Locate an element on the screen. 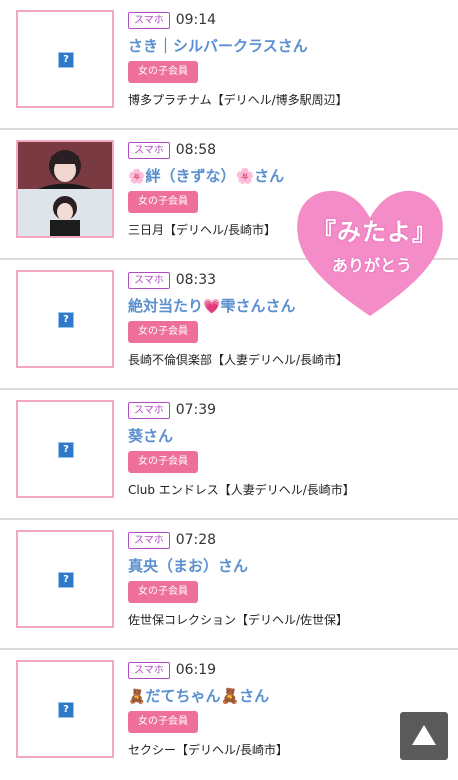  mitayo-text: 『みたよ』 is located at coordinates (374, 232).